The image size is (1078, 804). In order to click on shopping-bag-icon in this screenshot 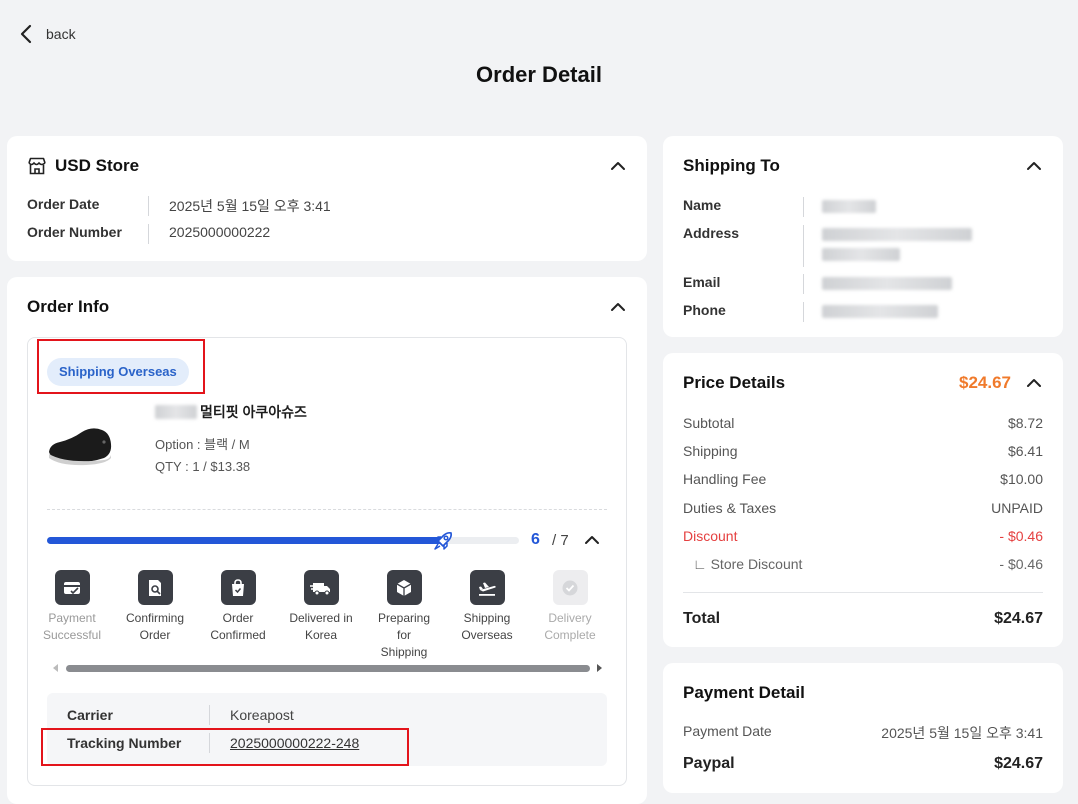, I will do `click(238, 587)`.